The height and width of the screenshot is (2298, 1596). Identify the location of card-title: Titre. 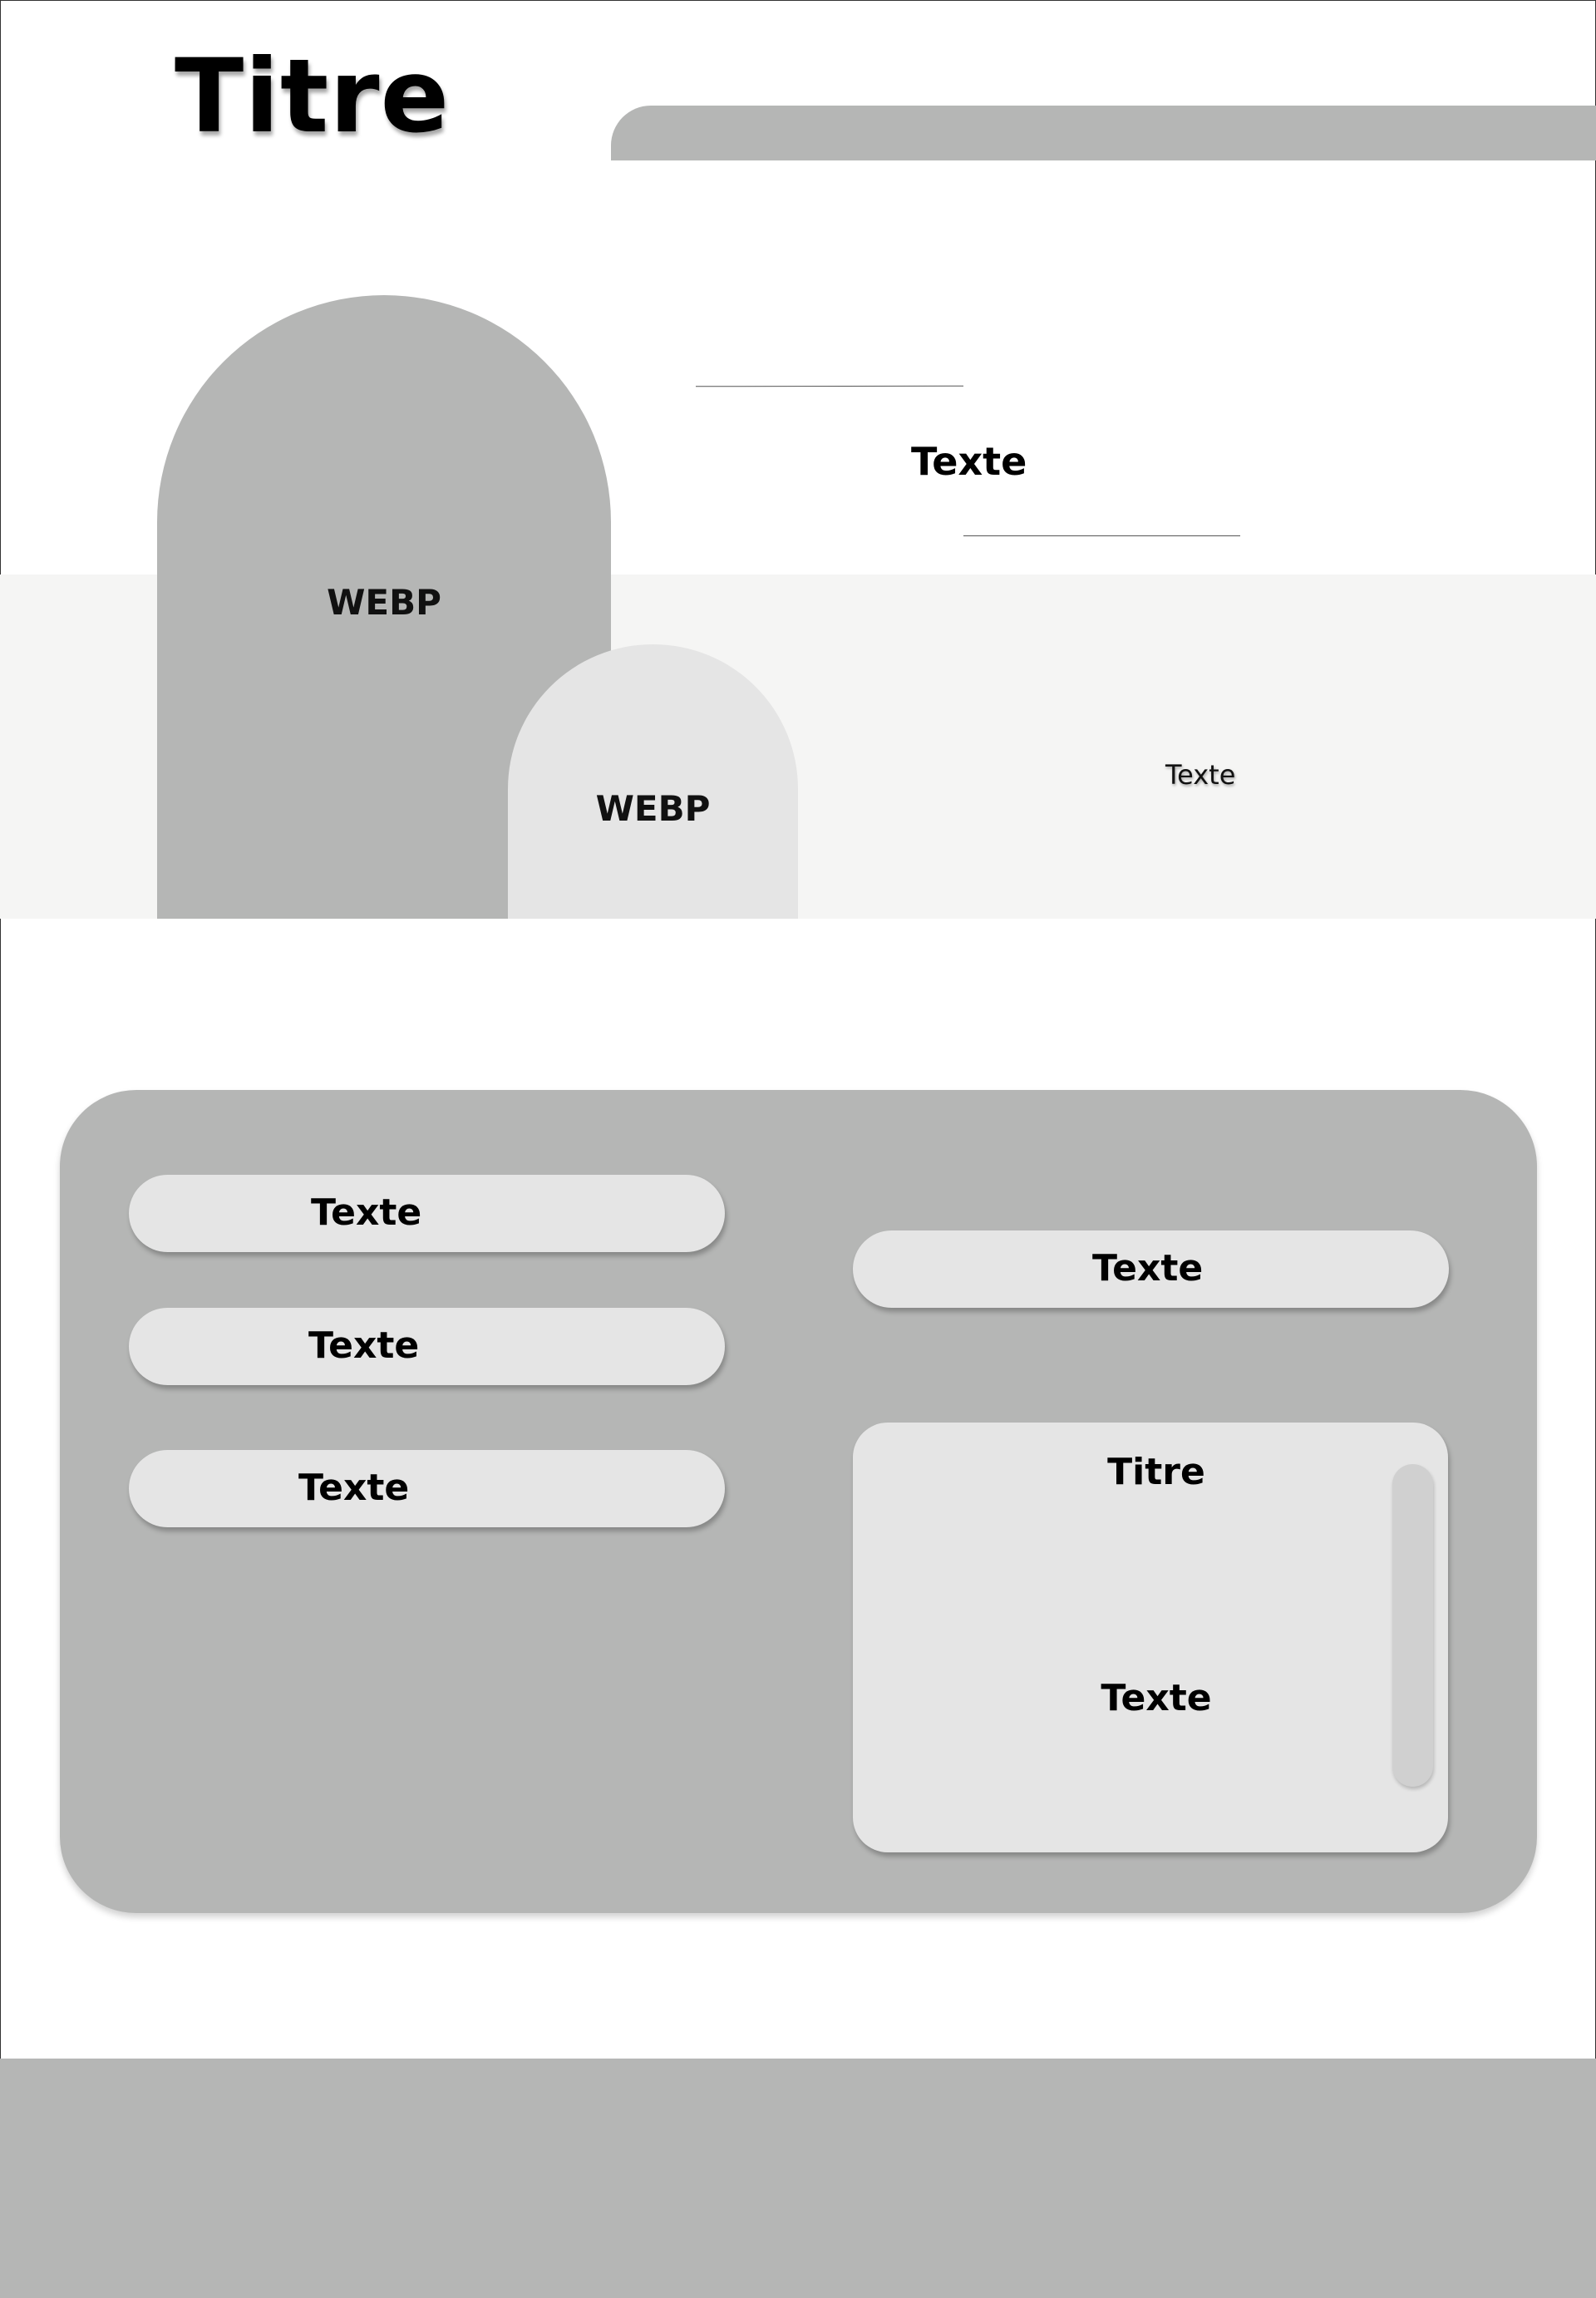
(1156, 1472).